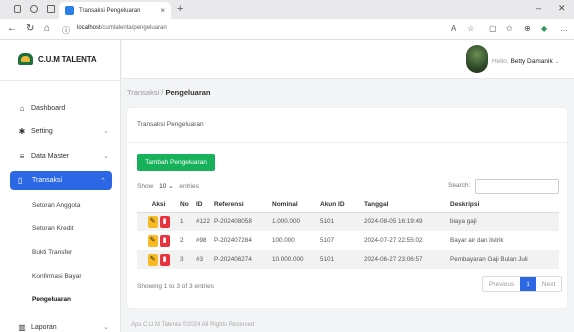  Describe the element at coordinates (240, 205) in the screenshot. I see `column-header: Referensi` at that location.